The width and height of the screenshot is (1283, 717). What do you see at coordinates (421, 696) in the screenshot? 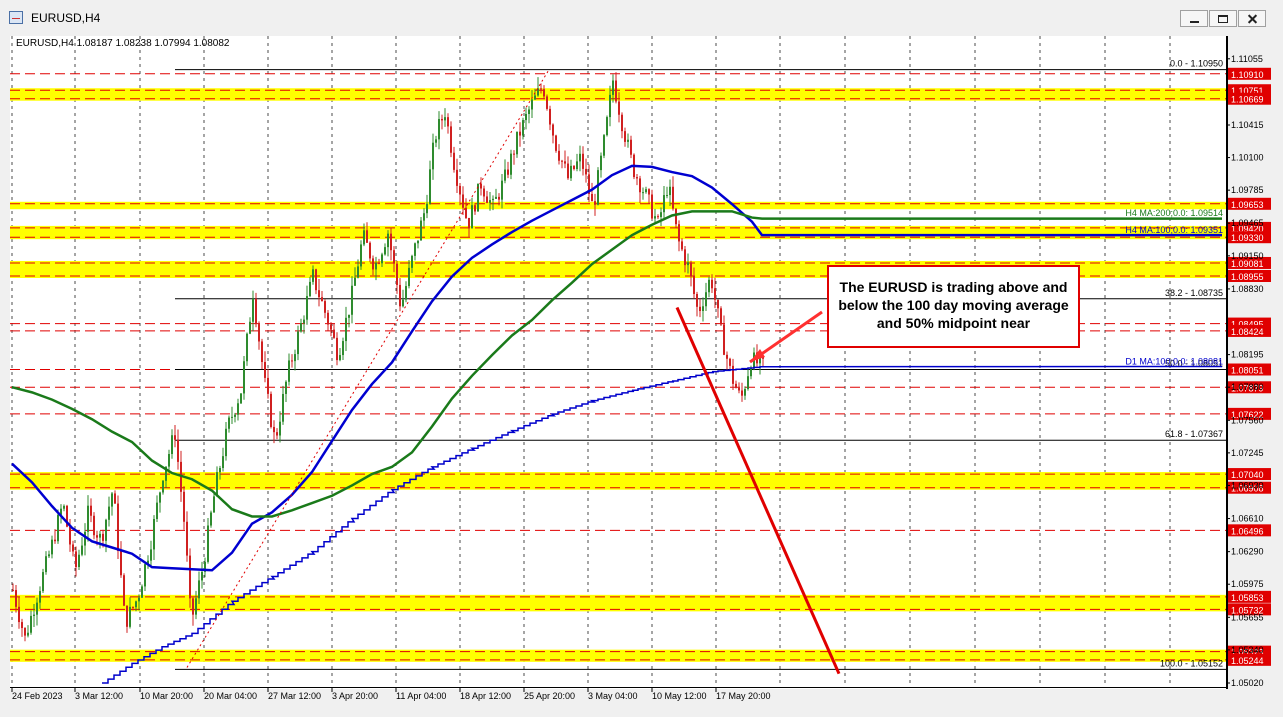
I see `x-tick-label: 11 Apr 04:00` at bounding box center [421, 696].